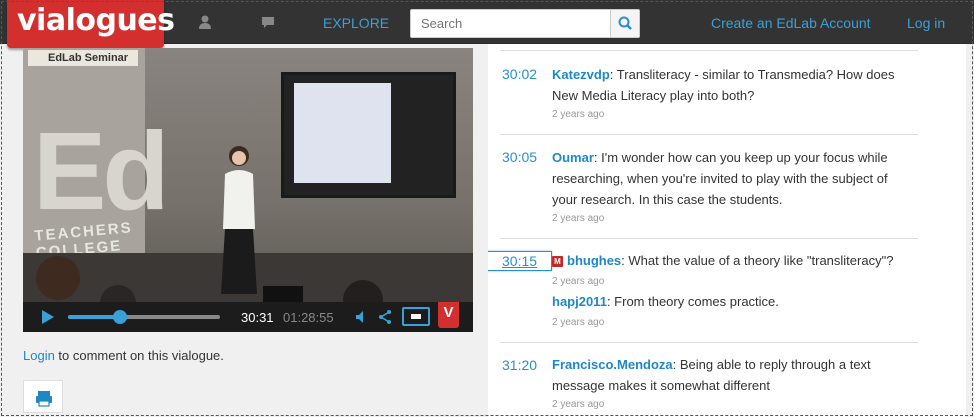  I want to click on login-prompt-text: to comment on this vialogue., so click(139, 355).